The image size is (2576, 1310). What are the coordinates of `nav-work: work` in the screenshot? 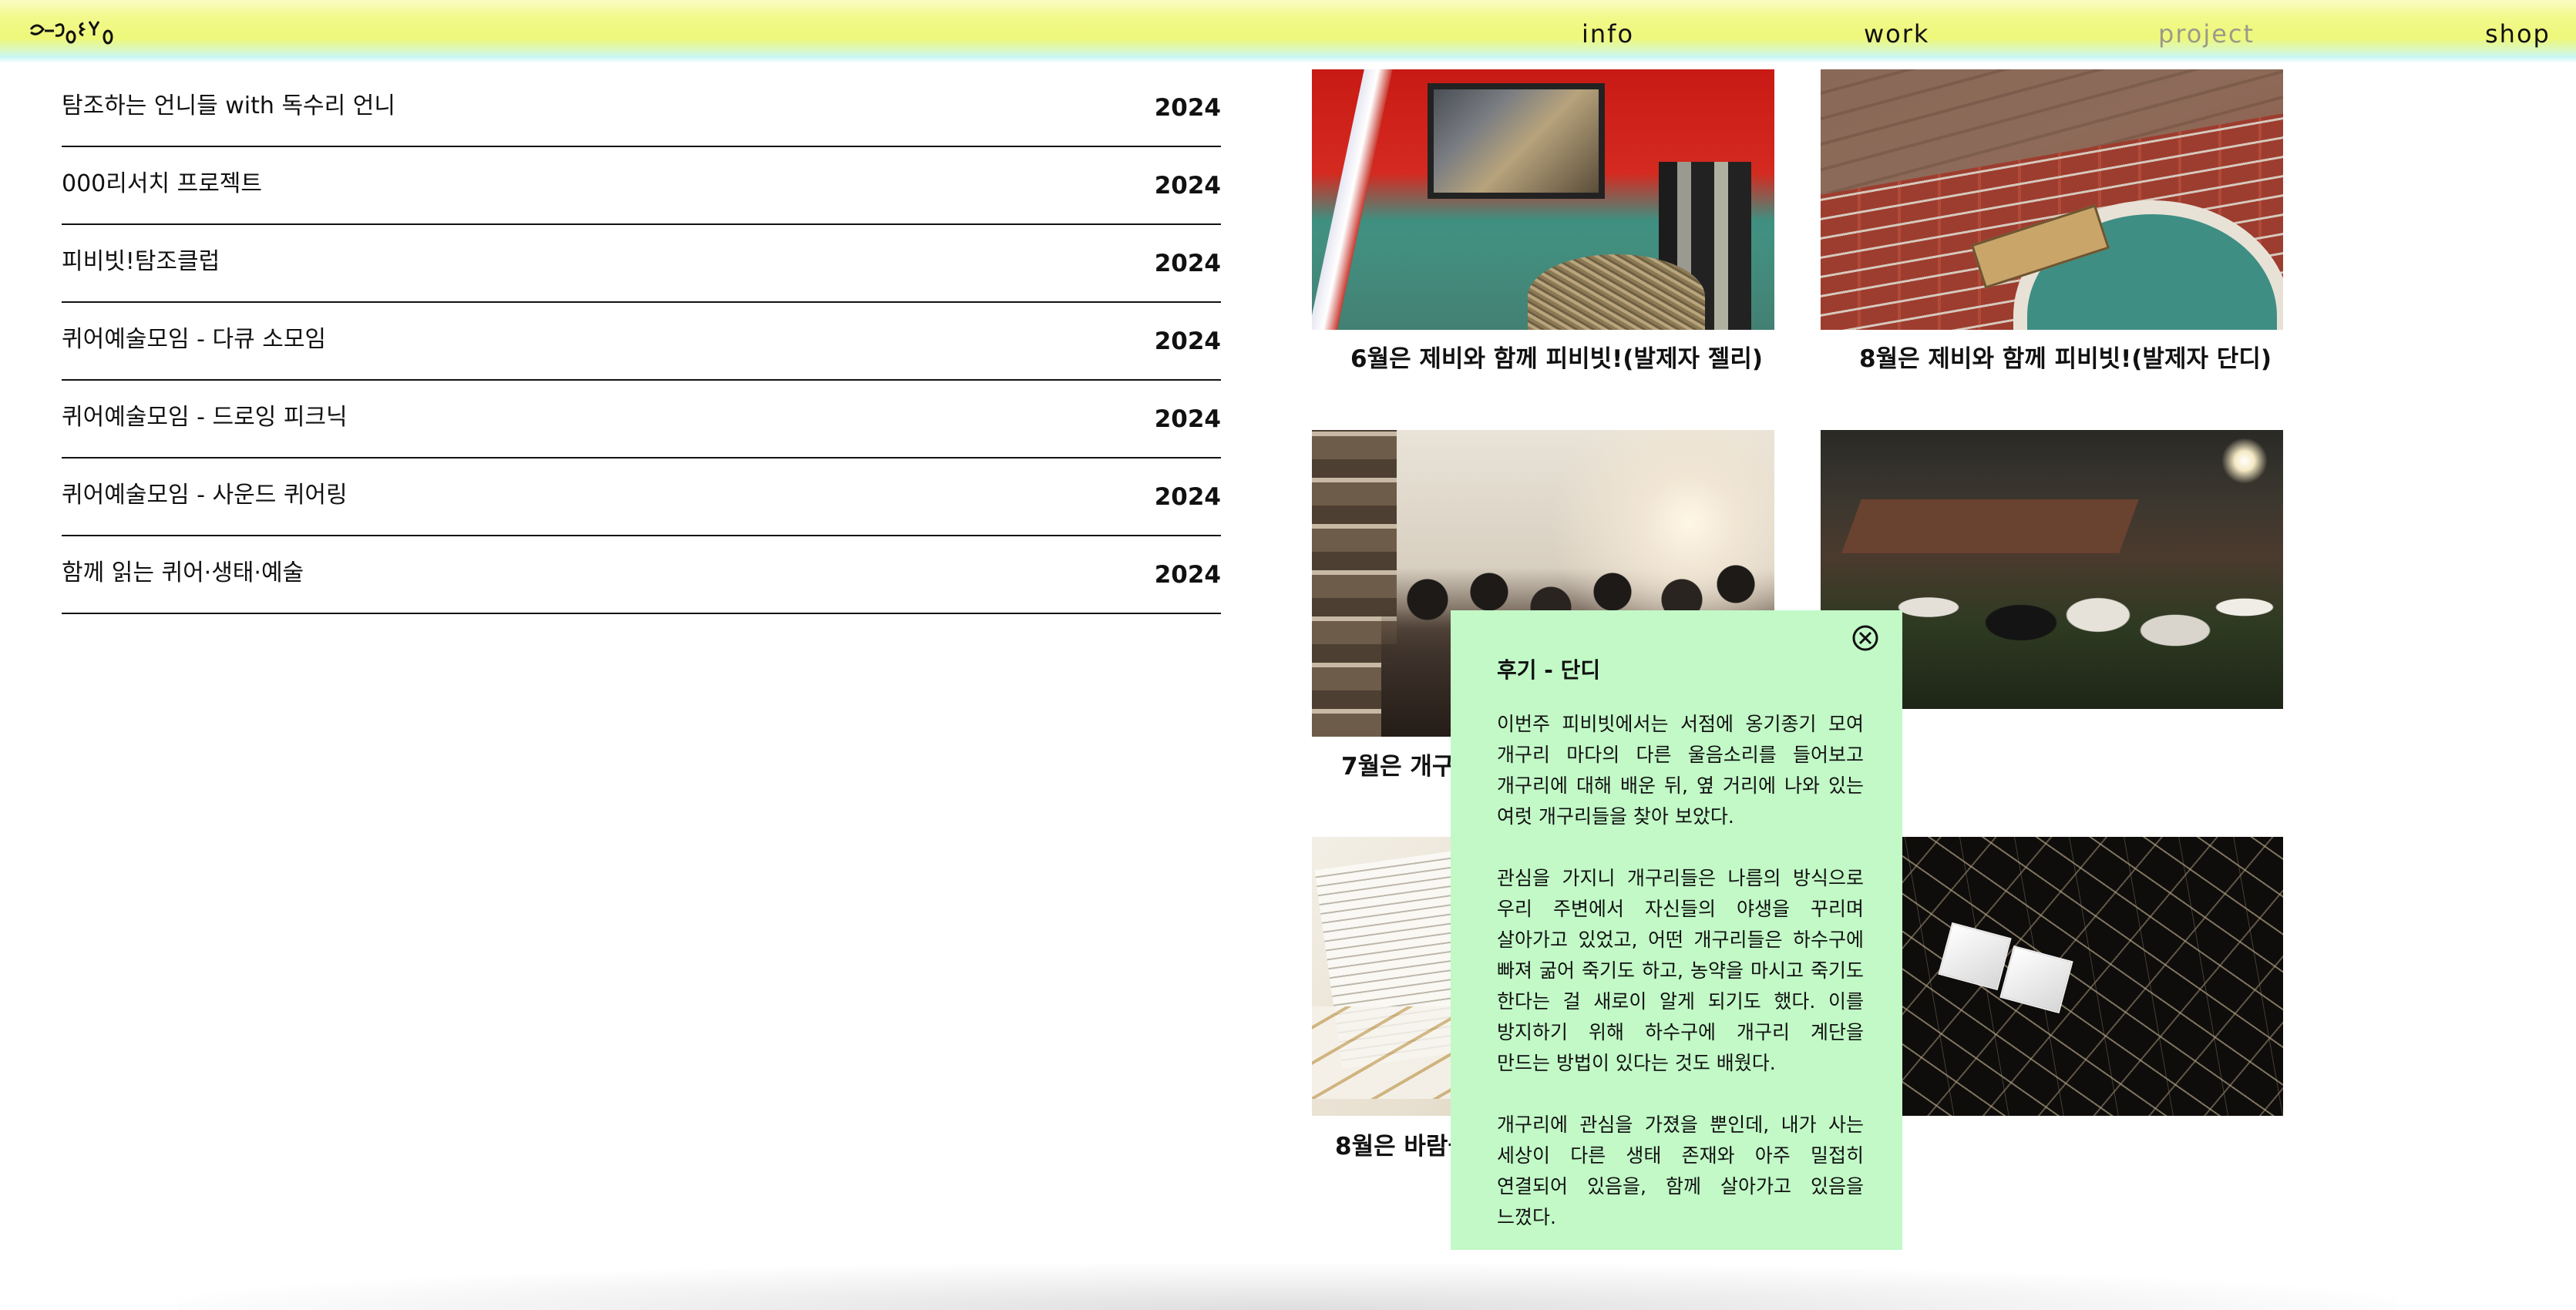 It's located at (1896, 34).